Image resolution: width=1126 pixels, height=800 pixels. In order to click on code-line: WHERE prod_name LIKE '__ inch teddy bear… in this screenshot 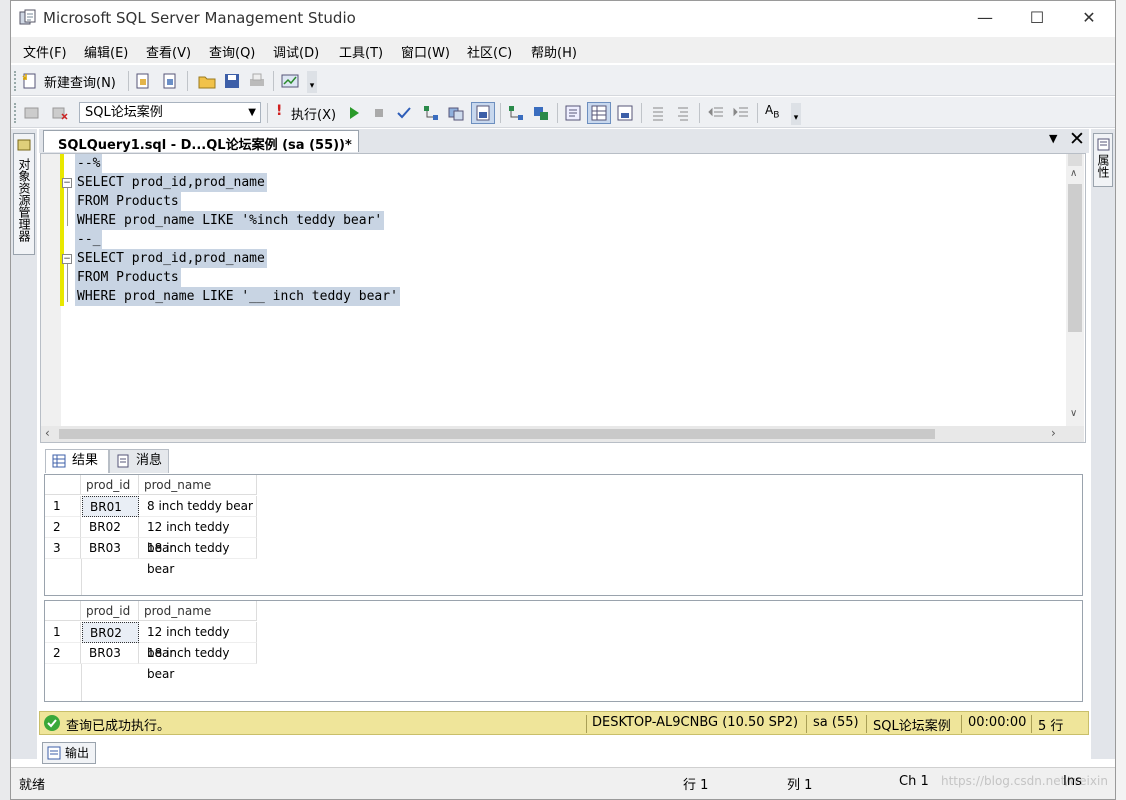, I will do `click(237, 296)`.